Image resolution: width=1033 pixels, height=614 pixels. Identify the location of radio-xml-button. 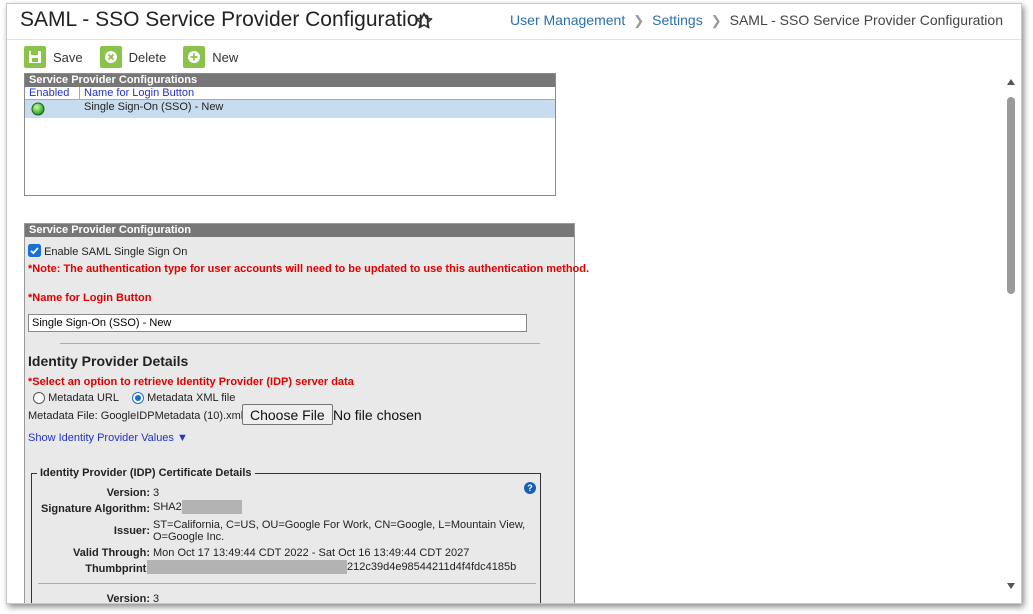
(138, 398).